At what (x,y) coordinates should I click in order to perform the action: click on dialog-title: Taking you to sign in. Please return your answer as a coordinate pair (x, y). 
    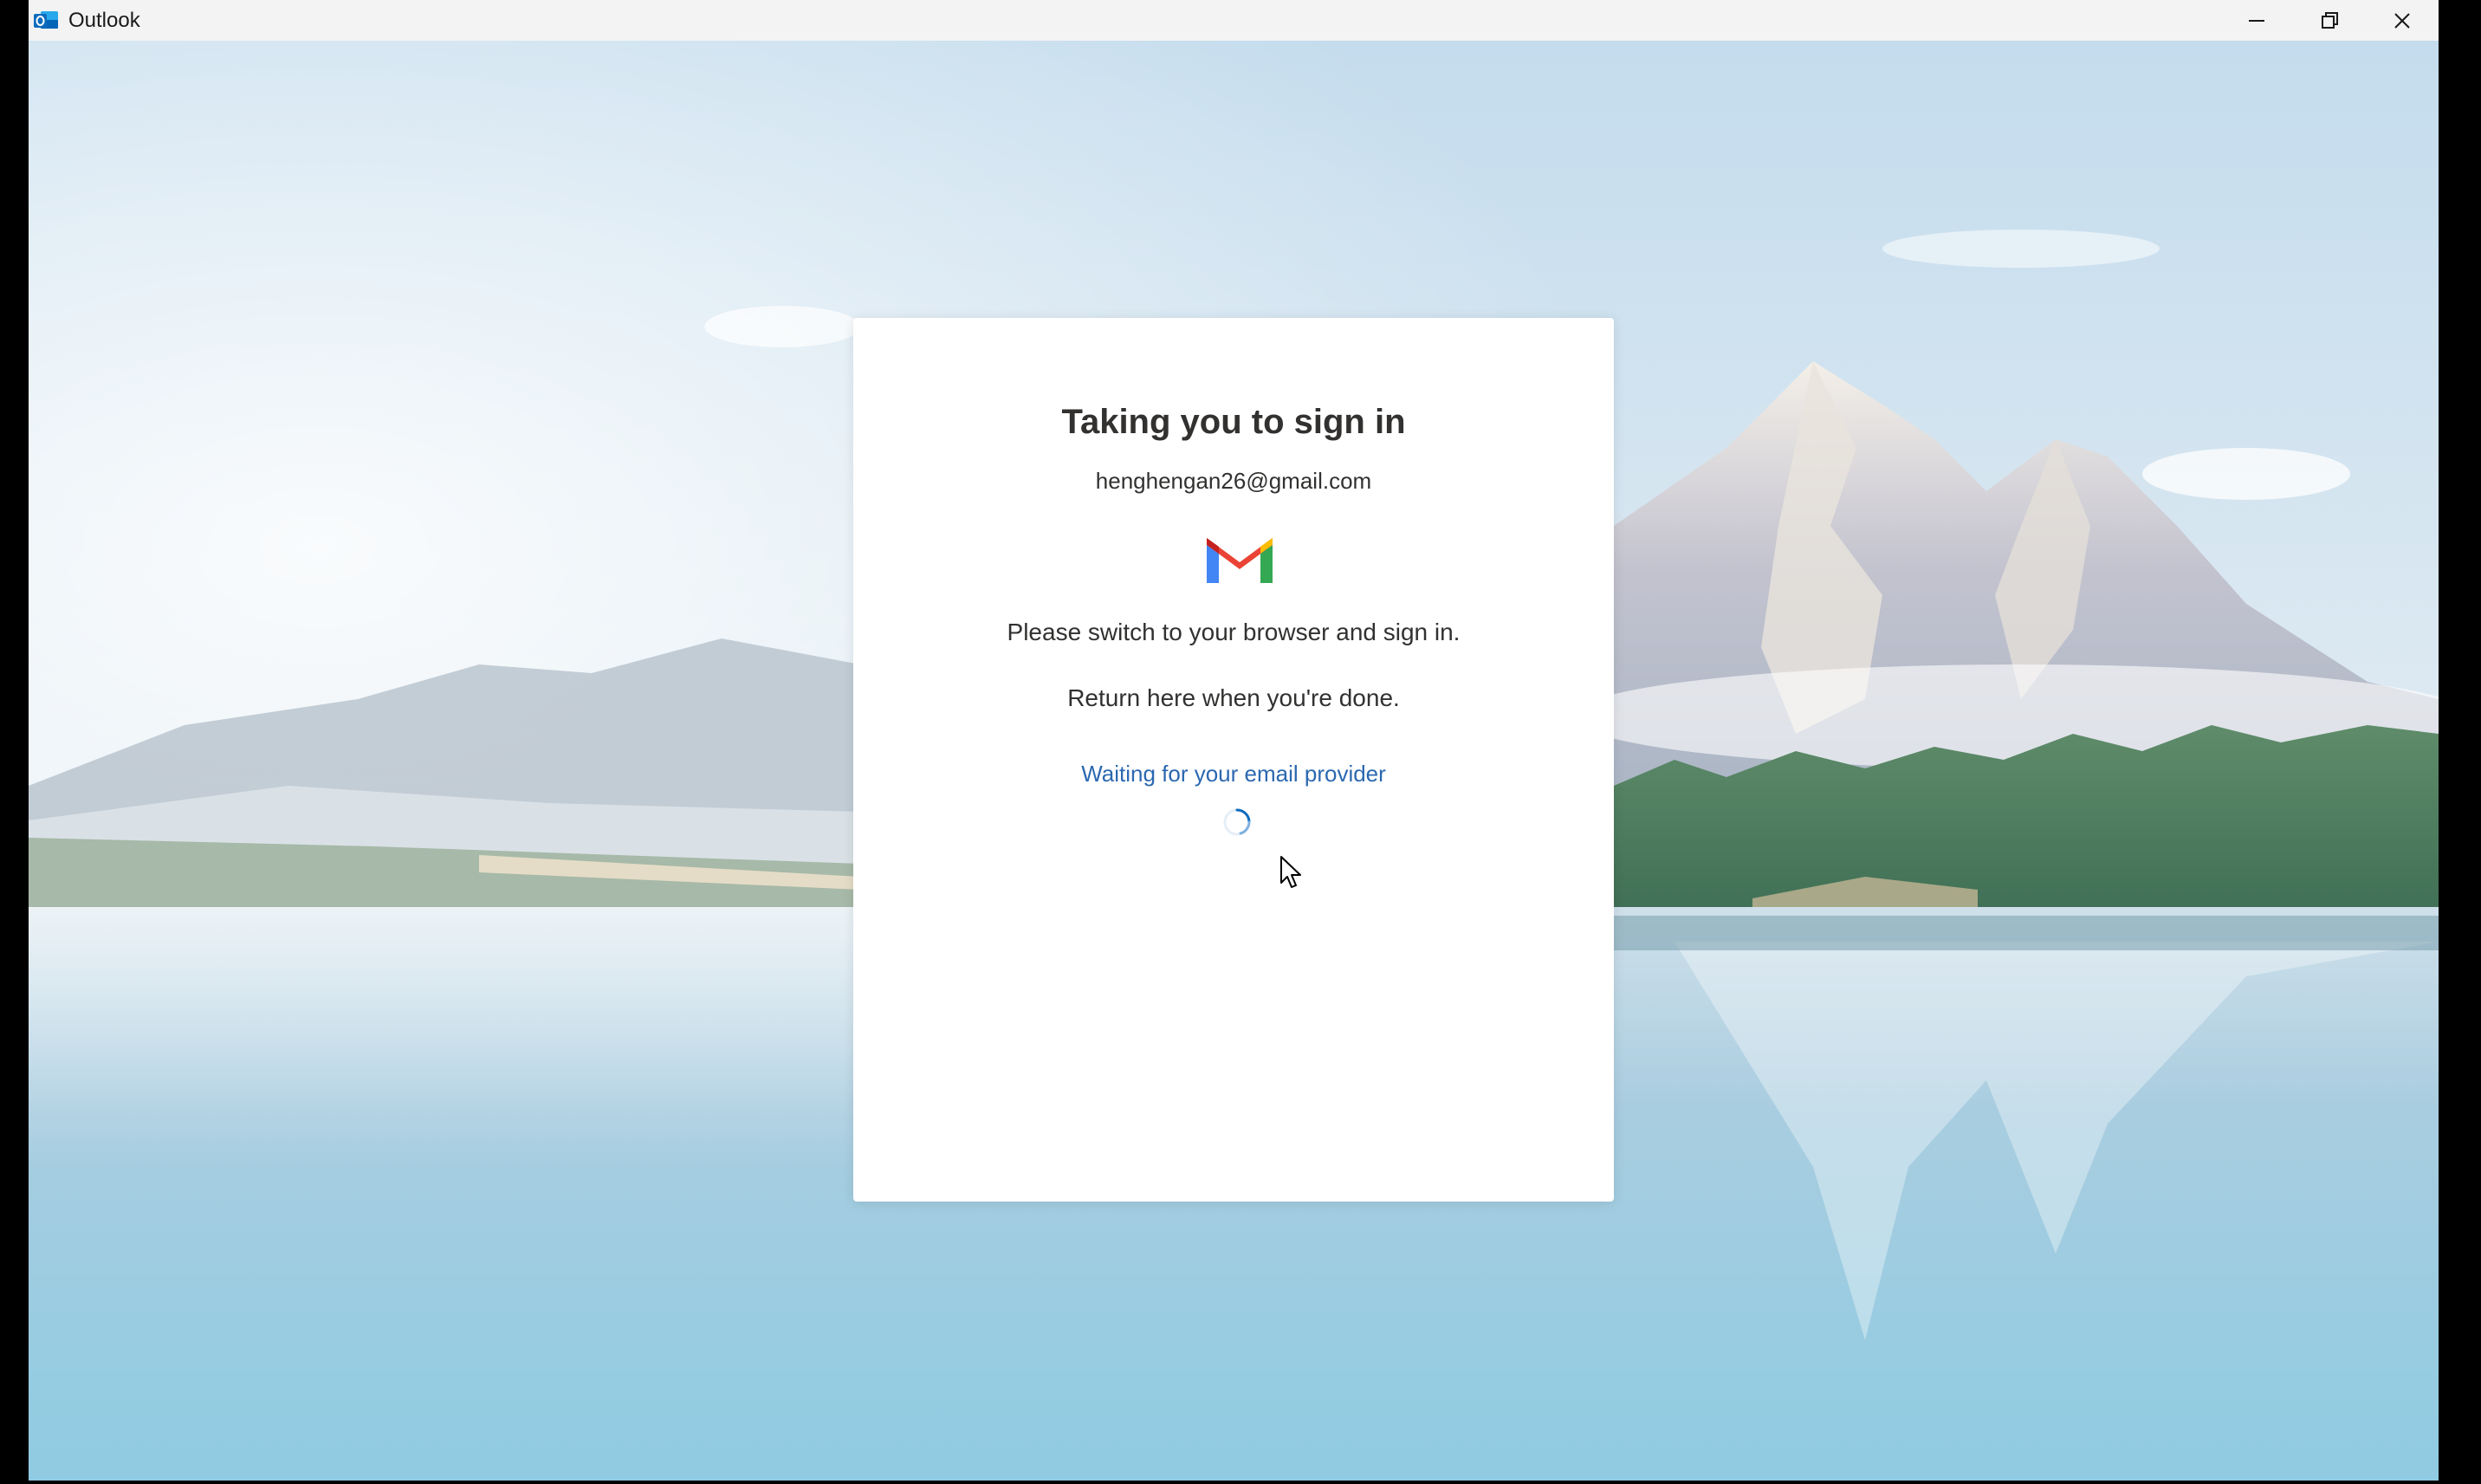
    Looking at the image, I should click on (1233, 422).